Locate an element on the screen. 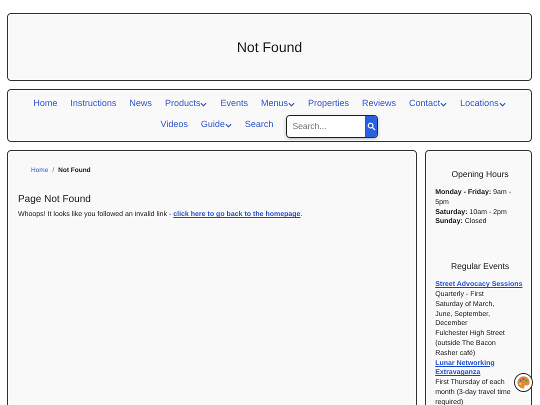 This screenshot has height=405, width=540. palette-icon is located at coordinates (523, 382).